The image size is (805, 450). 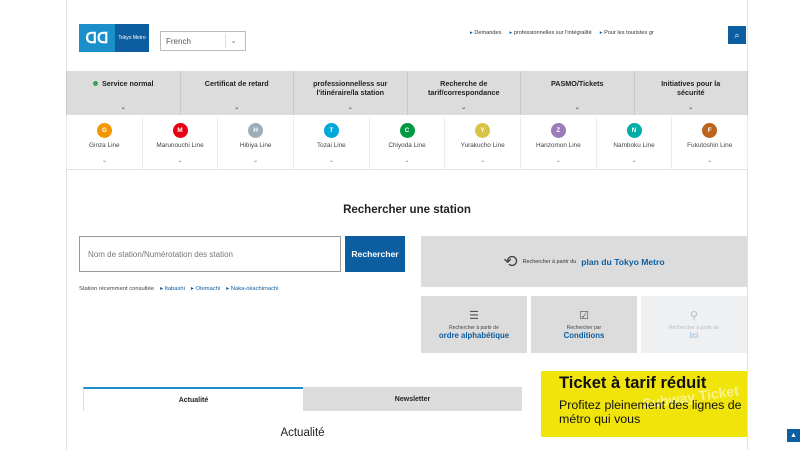 What do you see at coordinates (550, 33) in the screenshot?
I see `top-link-professionals: professionnelles sur l'intégralité` at bounding box center [550, 33].